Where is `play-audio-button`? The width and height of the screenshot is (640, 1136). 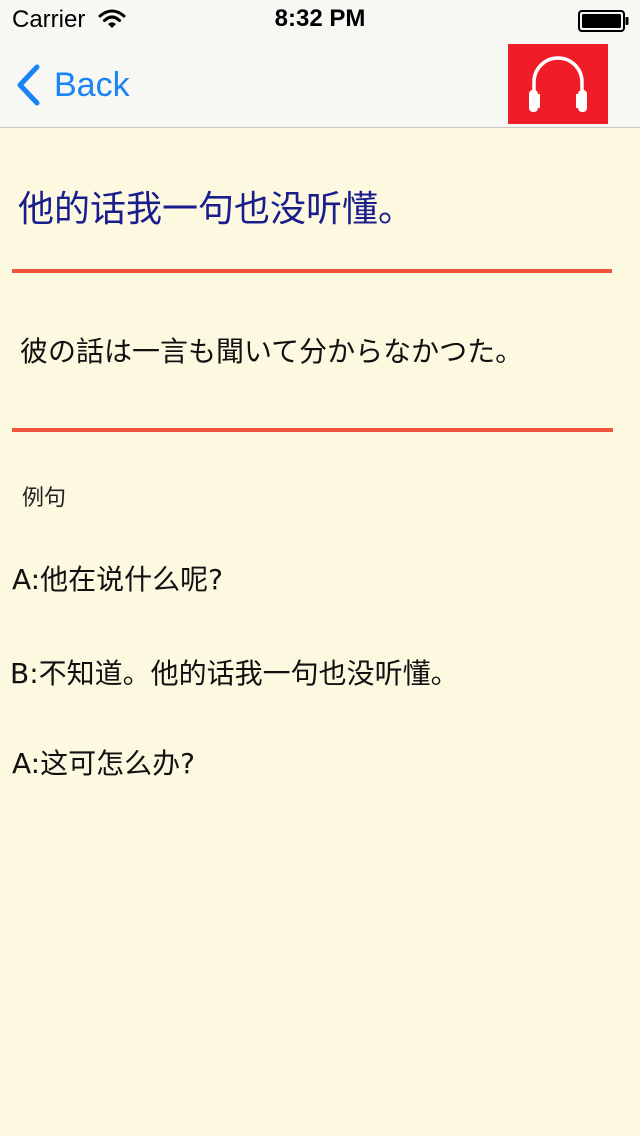
play-audio-button is located at coordinates (558, 84).